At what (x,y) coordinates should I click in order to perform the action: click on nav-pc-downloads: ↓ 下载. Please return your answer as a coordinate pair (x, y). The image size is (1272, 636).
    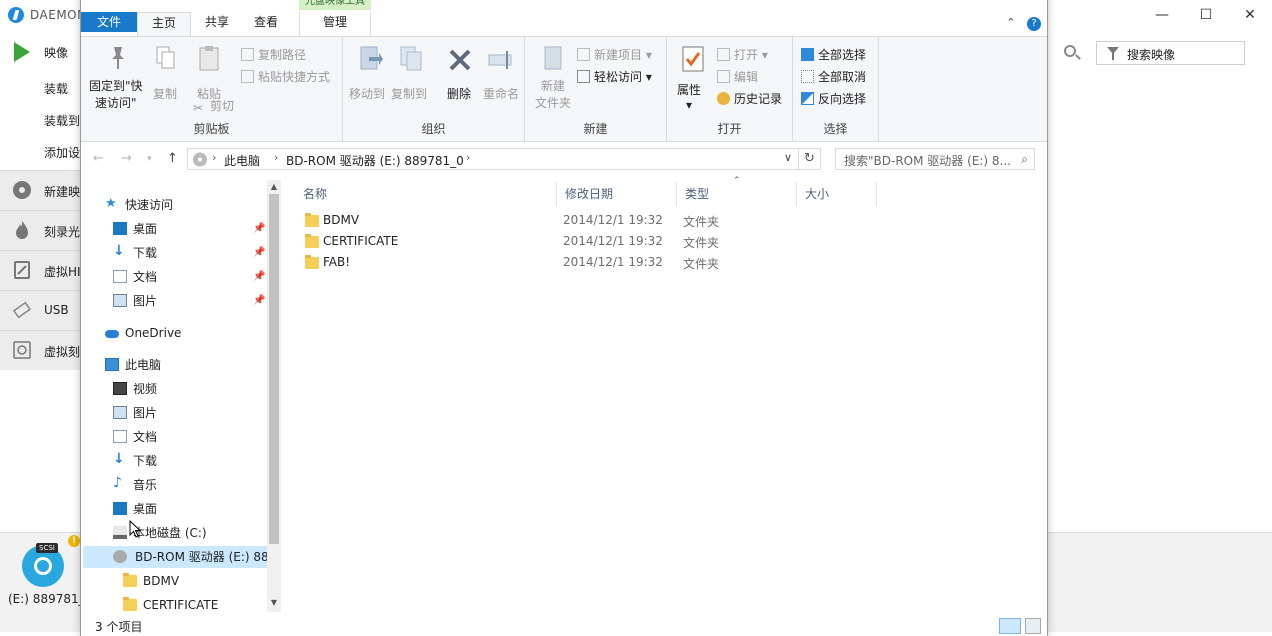
    Looking at the image, I should click on (188, 461).